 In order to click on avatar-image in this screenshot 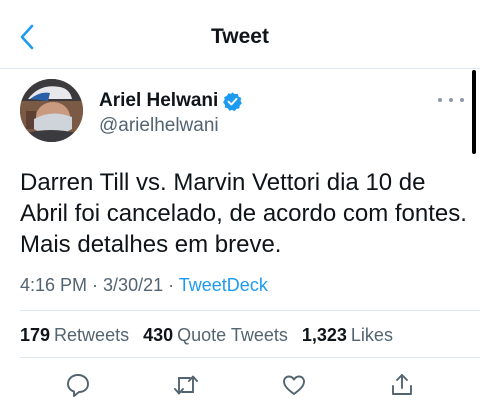, I will do `click(51, 110)`.